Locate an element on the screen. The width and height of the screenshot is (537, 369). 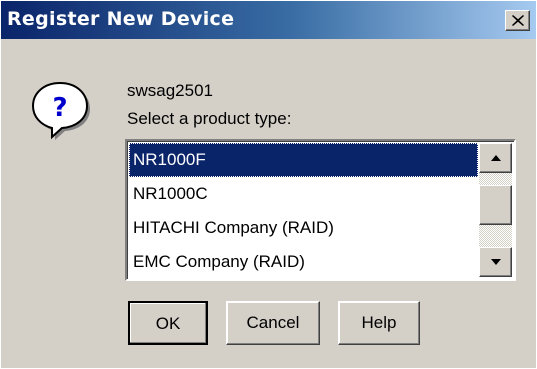
list-item-nr1000f: NR1000F is located at coordinates (303, 160).